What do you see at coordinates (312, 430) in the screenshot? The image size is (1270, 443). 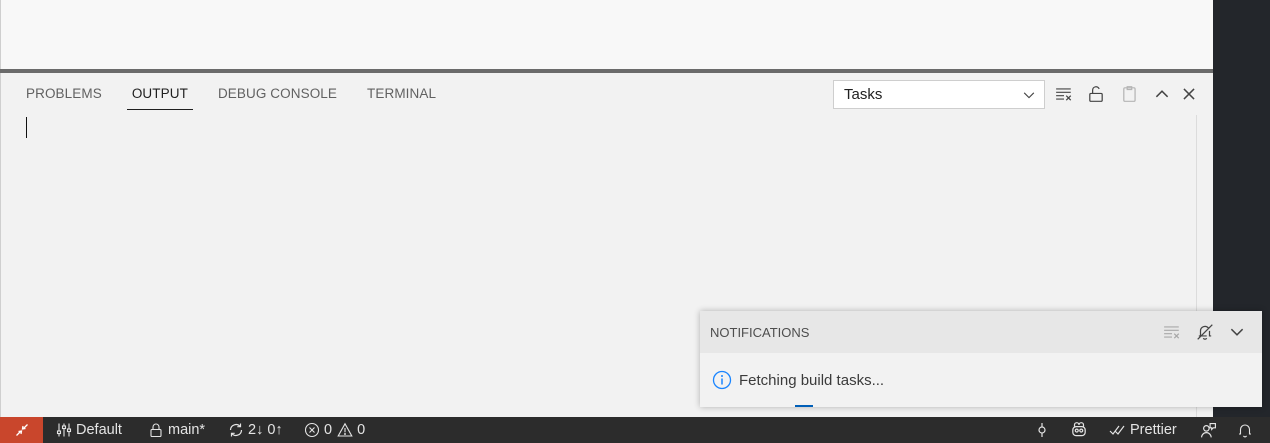 I see `error-icon` at bounding box center [312, 430].